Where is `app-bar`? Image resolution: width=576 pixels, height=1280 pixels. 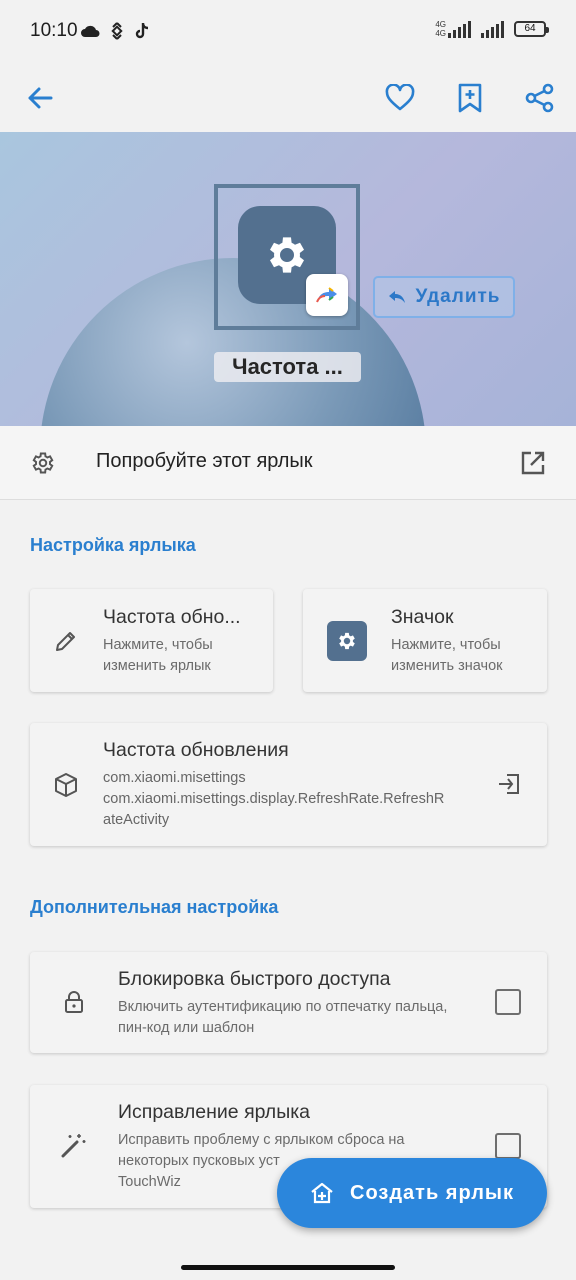 app-bar is located at coordinates (288, 98).